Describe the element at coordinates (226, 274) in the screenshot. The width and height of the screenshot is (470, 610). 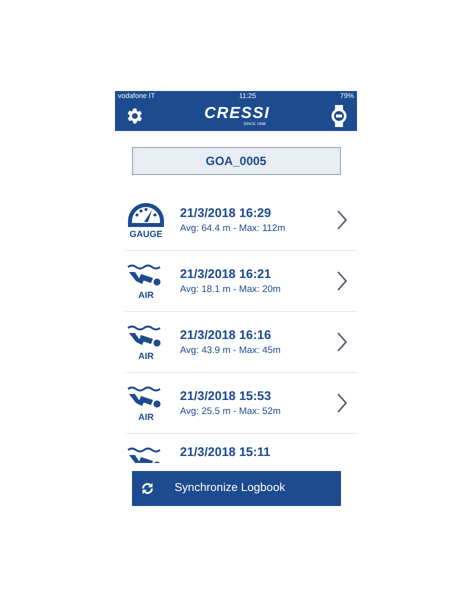
I see `dive-date: 21/3/2018 16:21` at that location.